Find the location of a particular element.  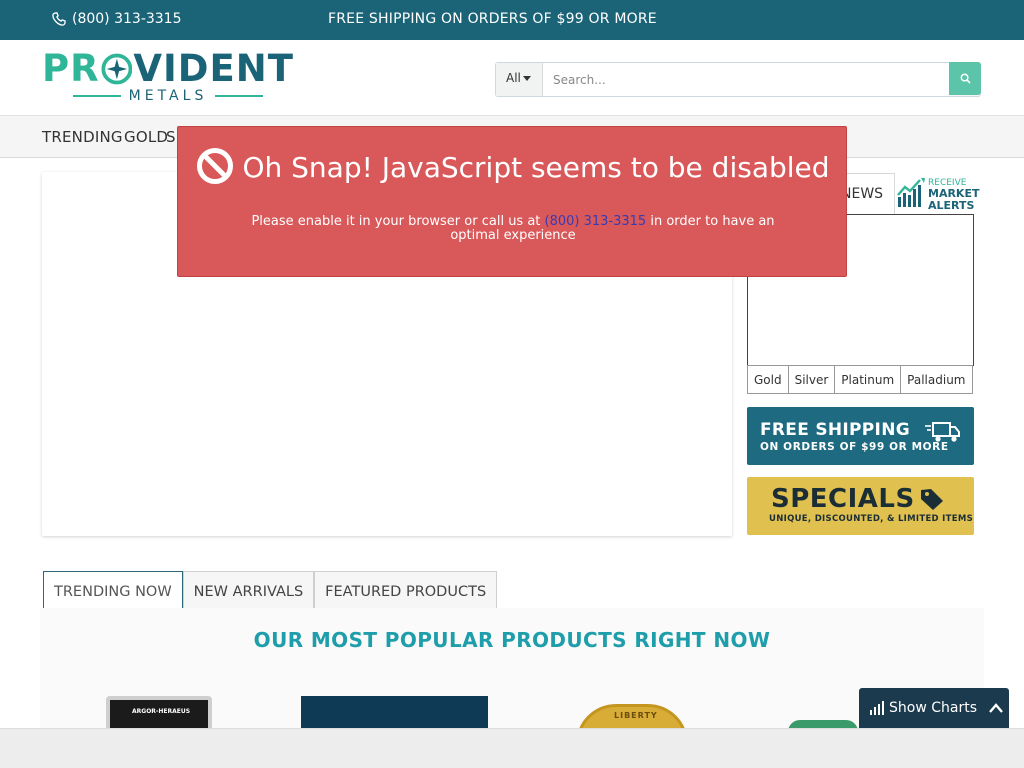

tab-platinum: Platinum is located at coordinates (868, 379).